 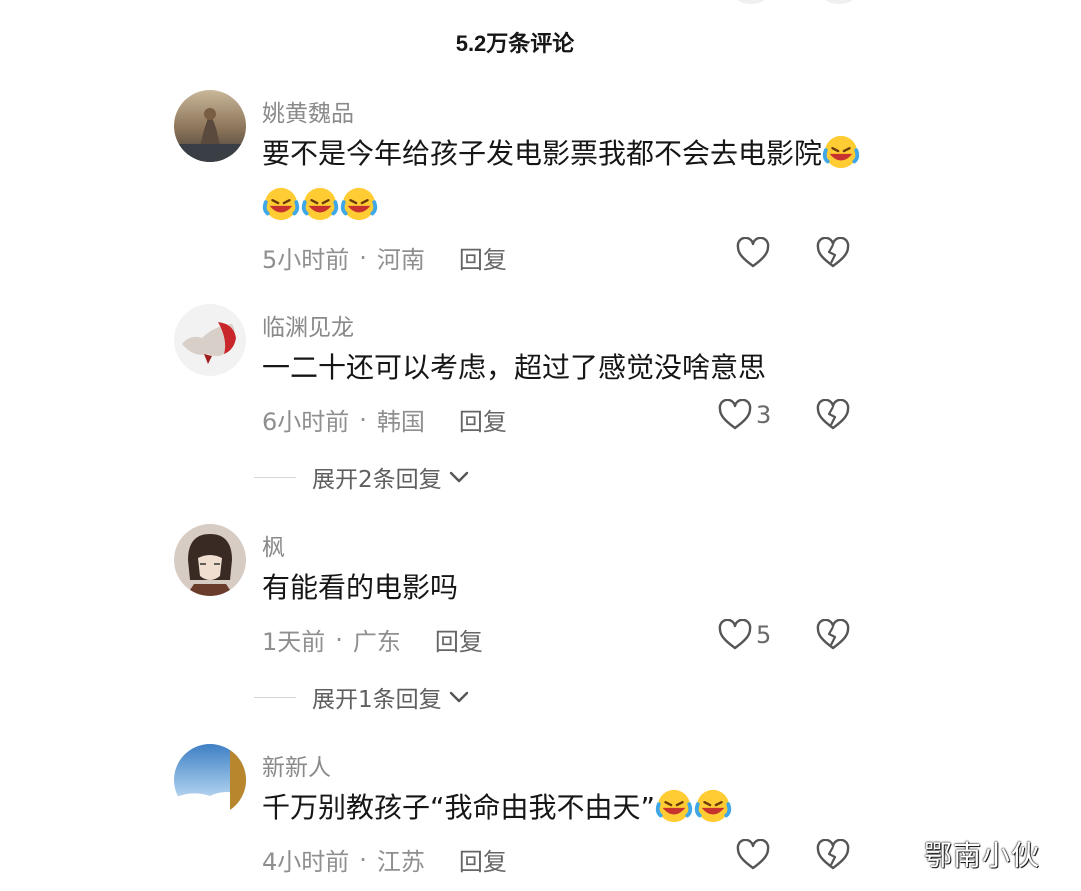 I want to click on expand-replies-button: 展开1条回复, so click(x=362, y=697).